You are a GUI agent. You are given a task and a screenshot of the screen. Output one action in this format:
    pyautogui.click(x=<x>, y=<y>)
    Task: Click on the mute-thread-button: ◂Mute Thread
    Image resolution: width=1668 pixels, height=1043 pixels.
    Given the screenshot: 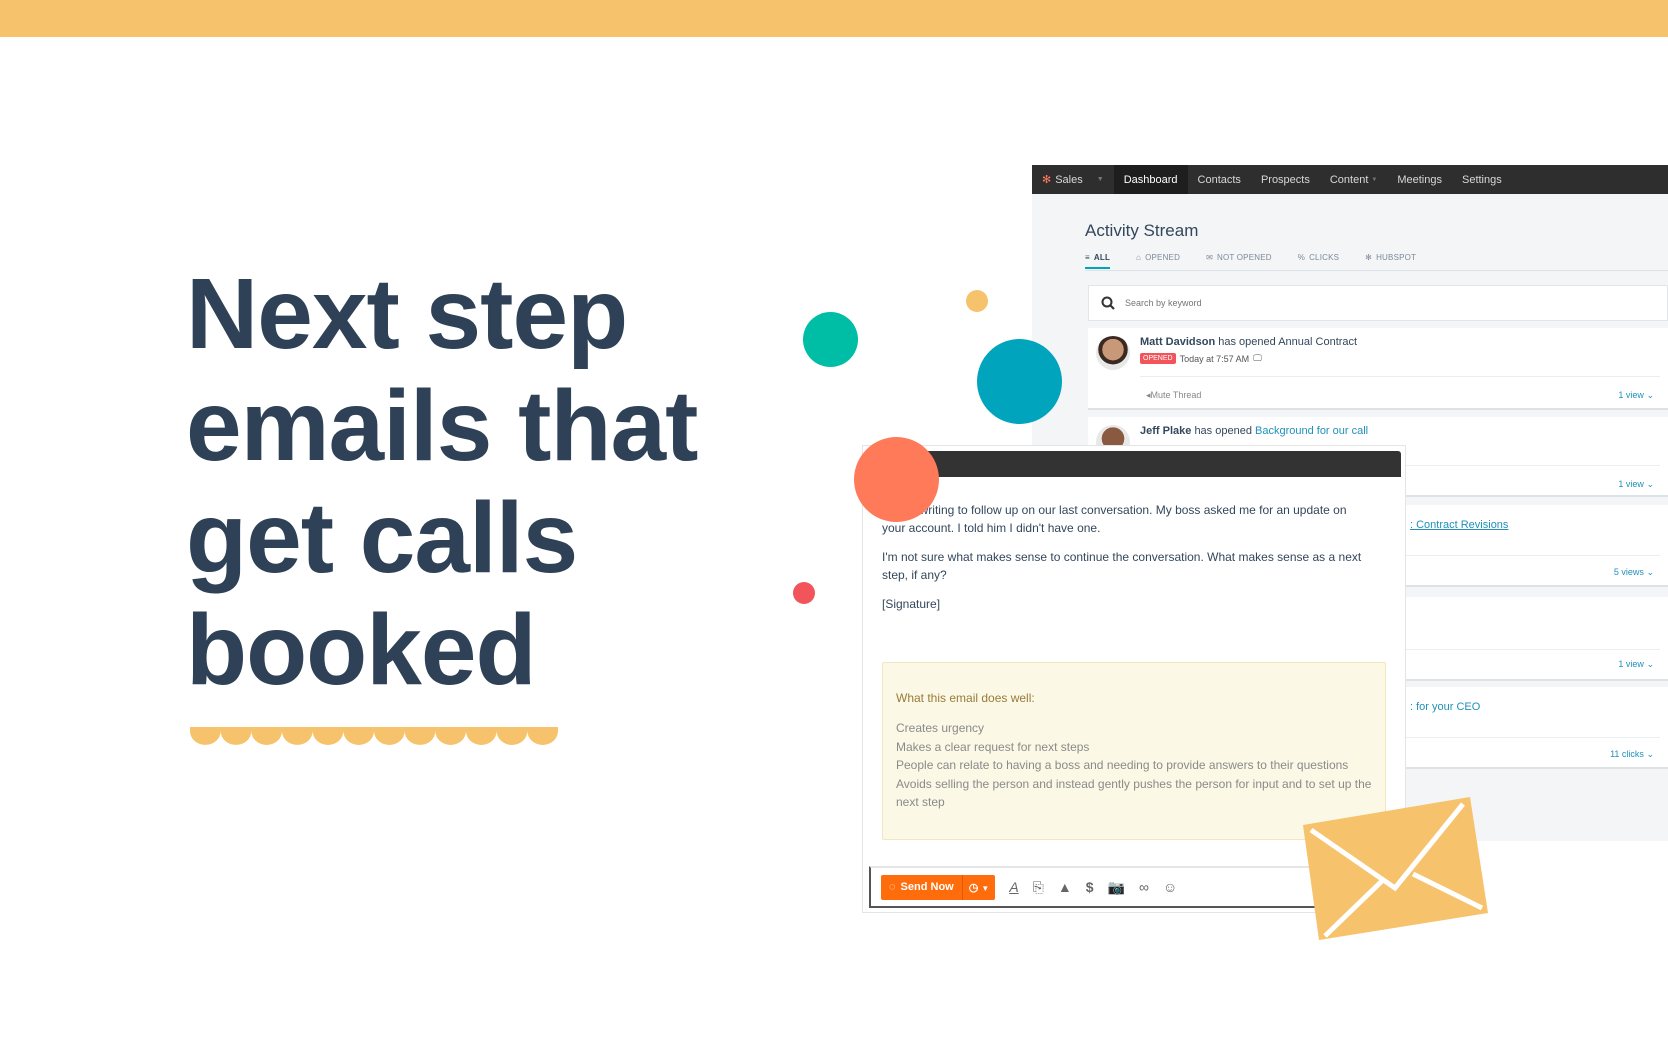 What is the action you would take?
    pyautogui.click(x=1173, y=395)
    